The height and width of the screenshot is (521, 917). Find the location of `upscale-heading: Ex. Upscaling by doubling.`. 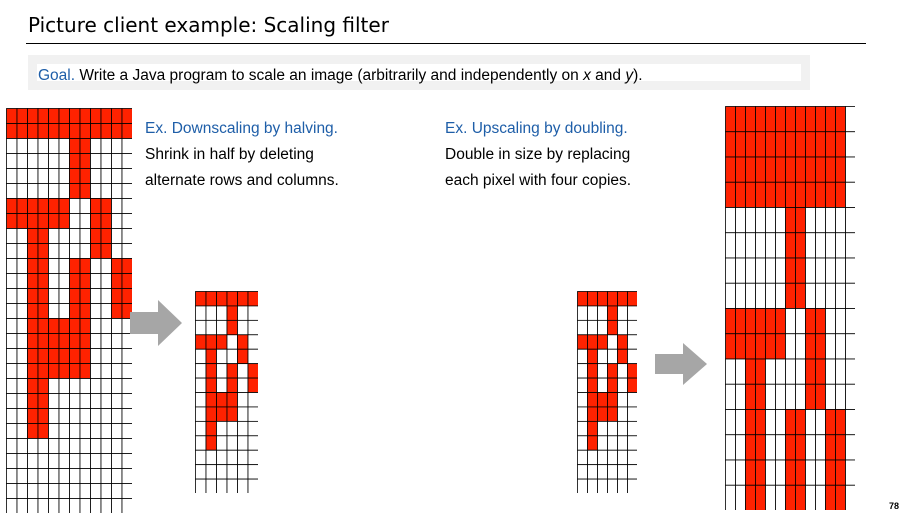

upscale-heading: Ex. Upscaling by doubling. is located at coordinates (536, 128).